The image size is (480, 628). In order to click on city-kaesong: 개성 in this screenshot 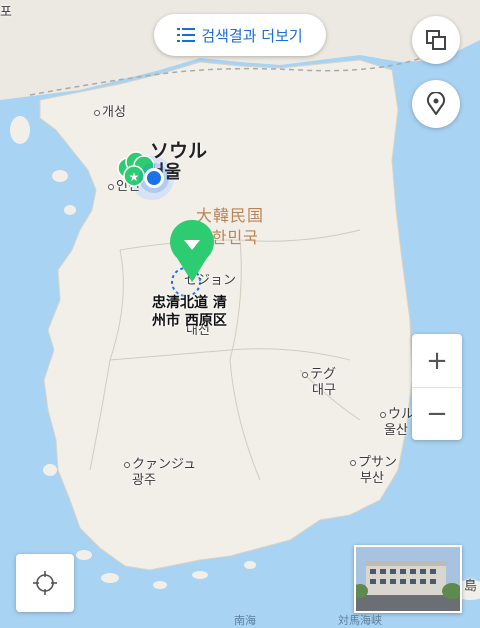, I will do `click(110, 113)`.